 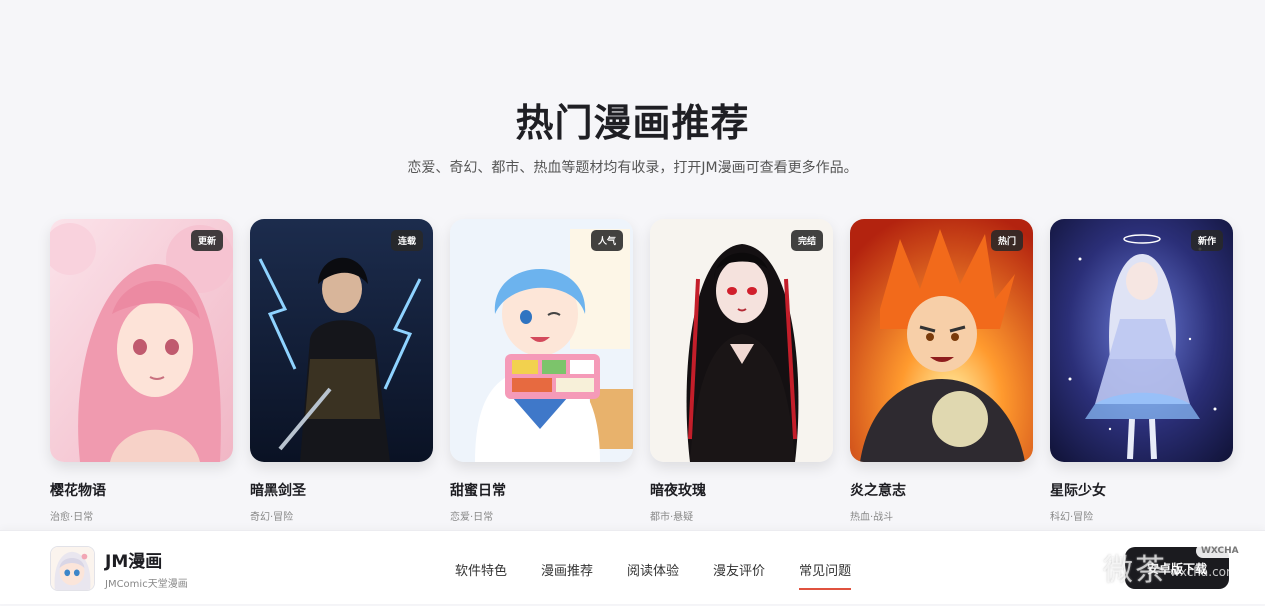 What do you see at coordinates (825, 575) in the screenshot?
I see `nav-link-faq: 常见问题` at bounding box center [825, 575].